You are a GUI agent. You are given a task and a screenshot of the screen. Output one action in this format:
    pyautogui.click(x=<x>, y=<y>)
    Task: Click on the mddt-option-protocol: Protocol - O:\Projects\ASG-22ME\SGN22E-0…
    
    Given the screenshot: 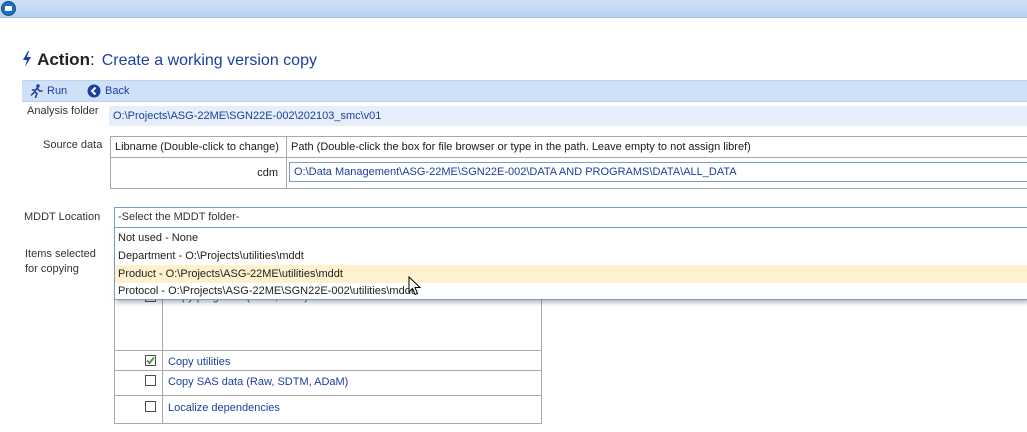 What is the action you would take?
    pyautogui.click(x=571, y=291)
    